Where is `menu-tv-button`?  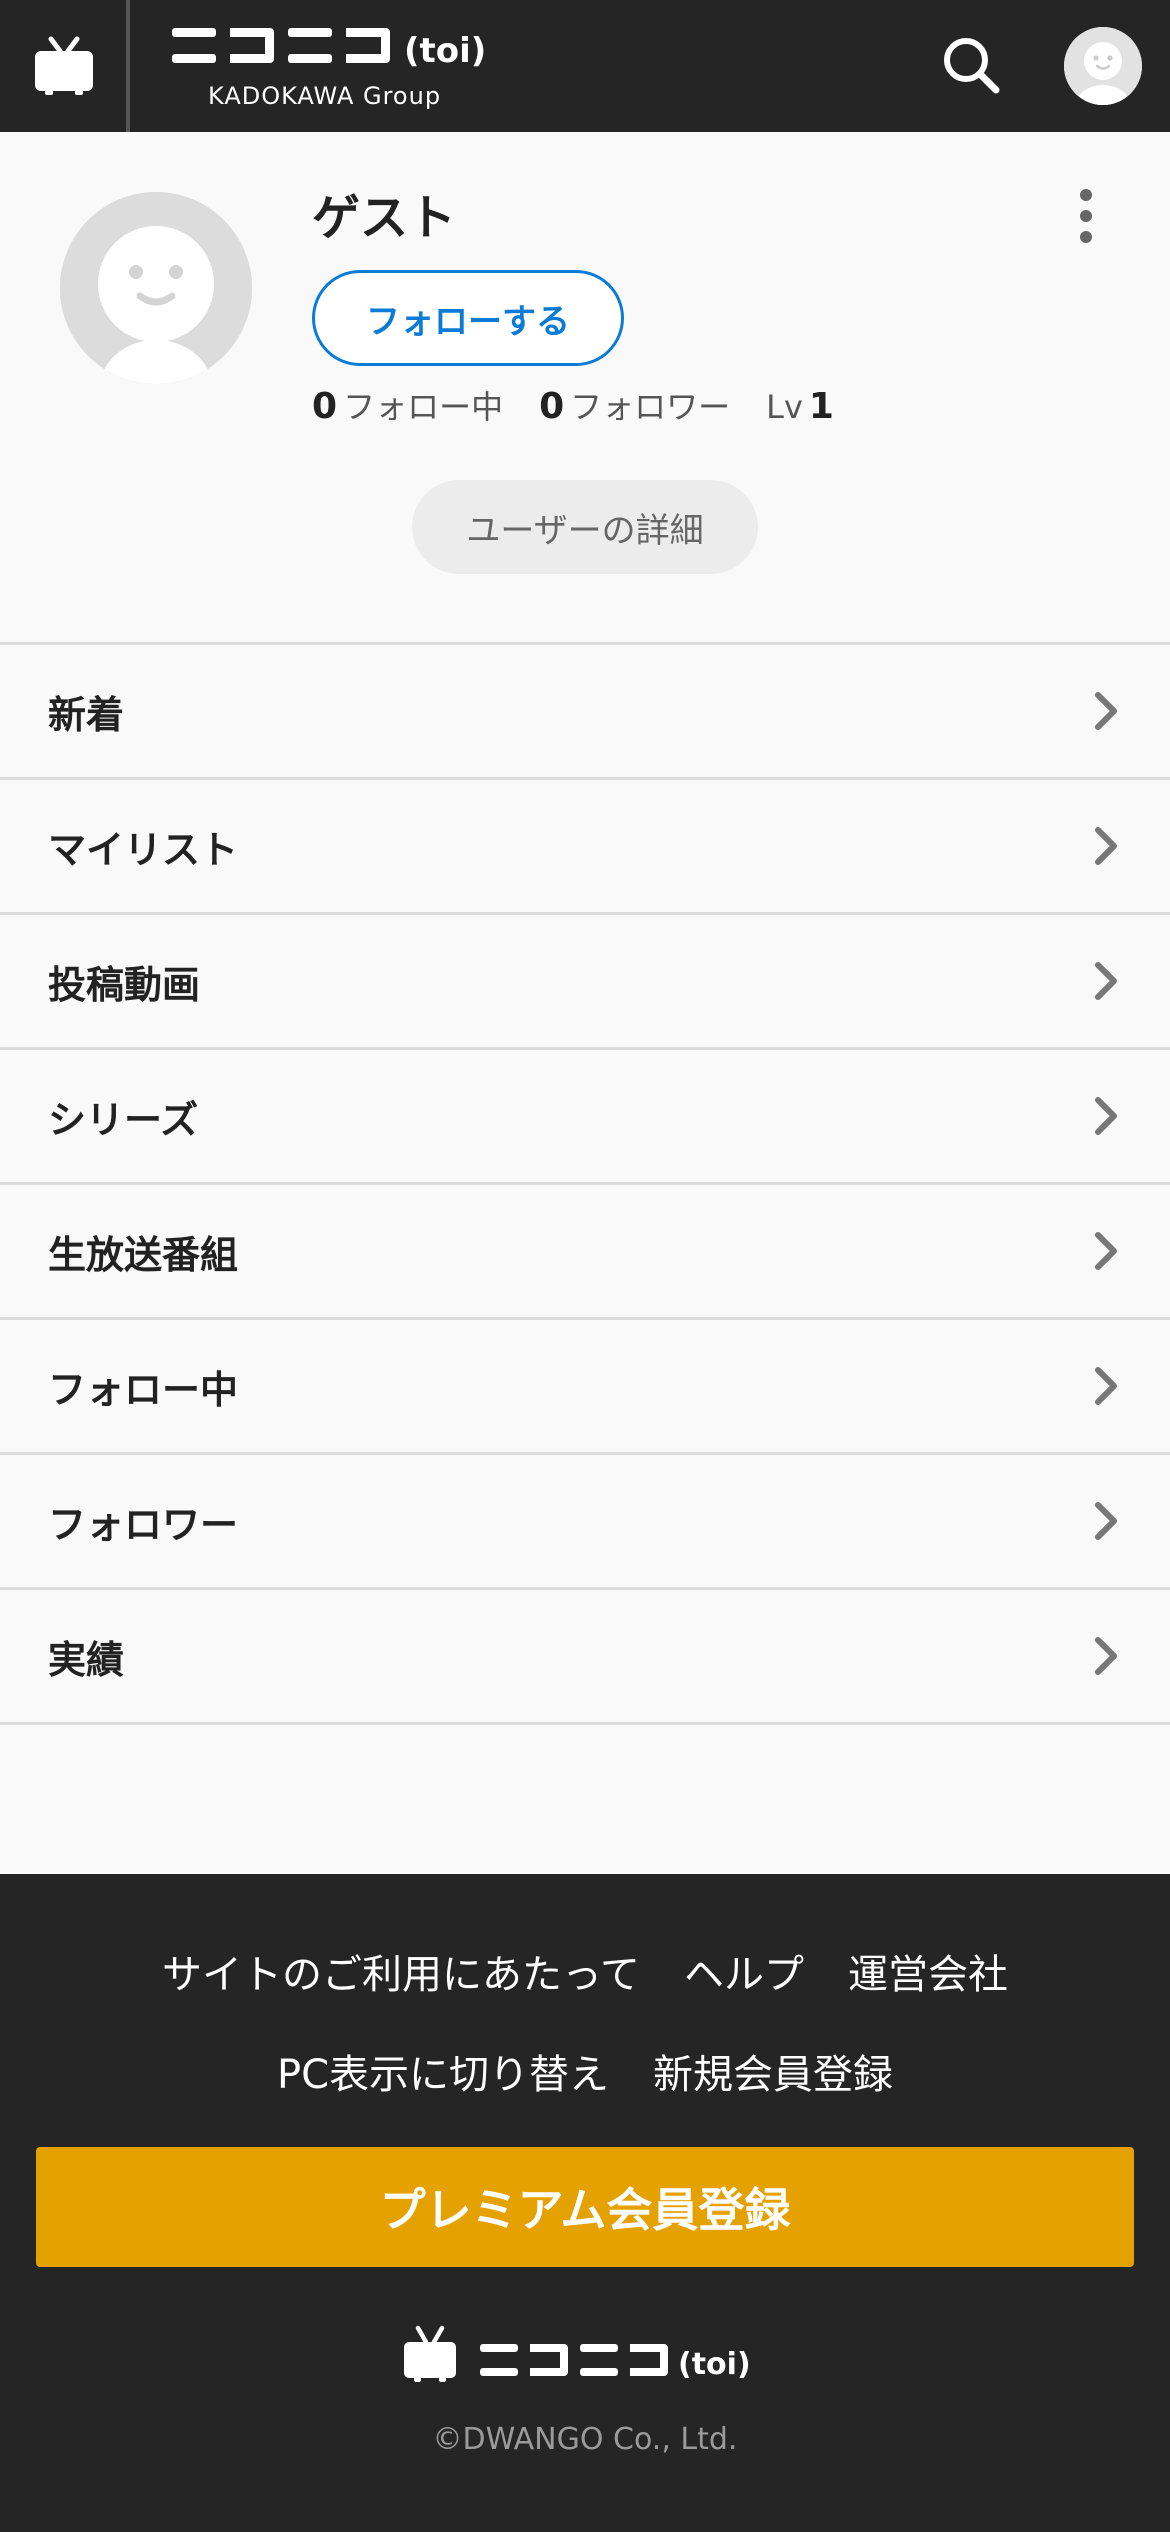 menu-tv-button is located at coordinates (64, 66).